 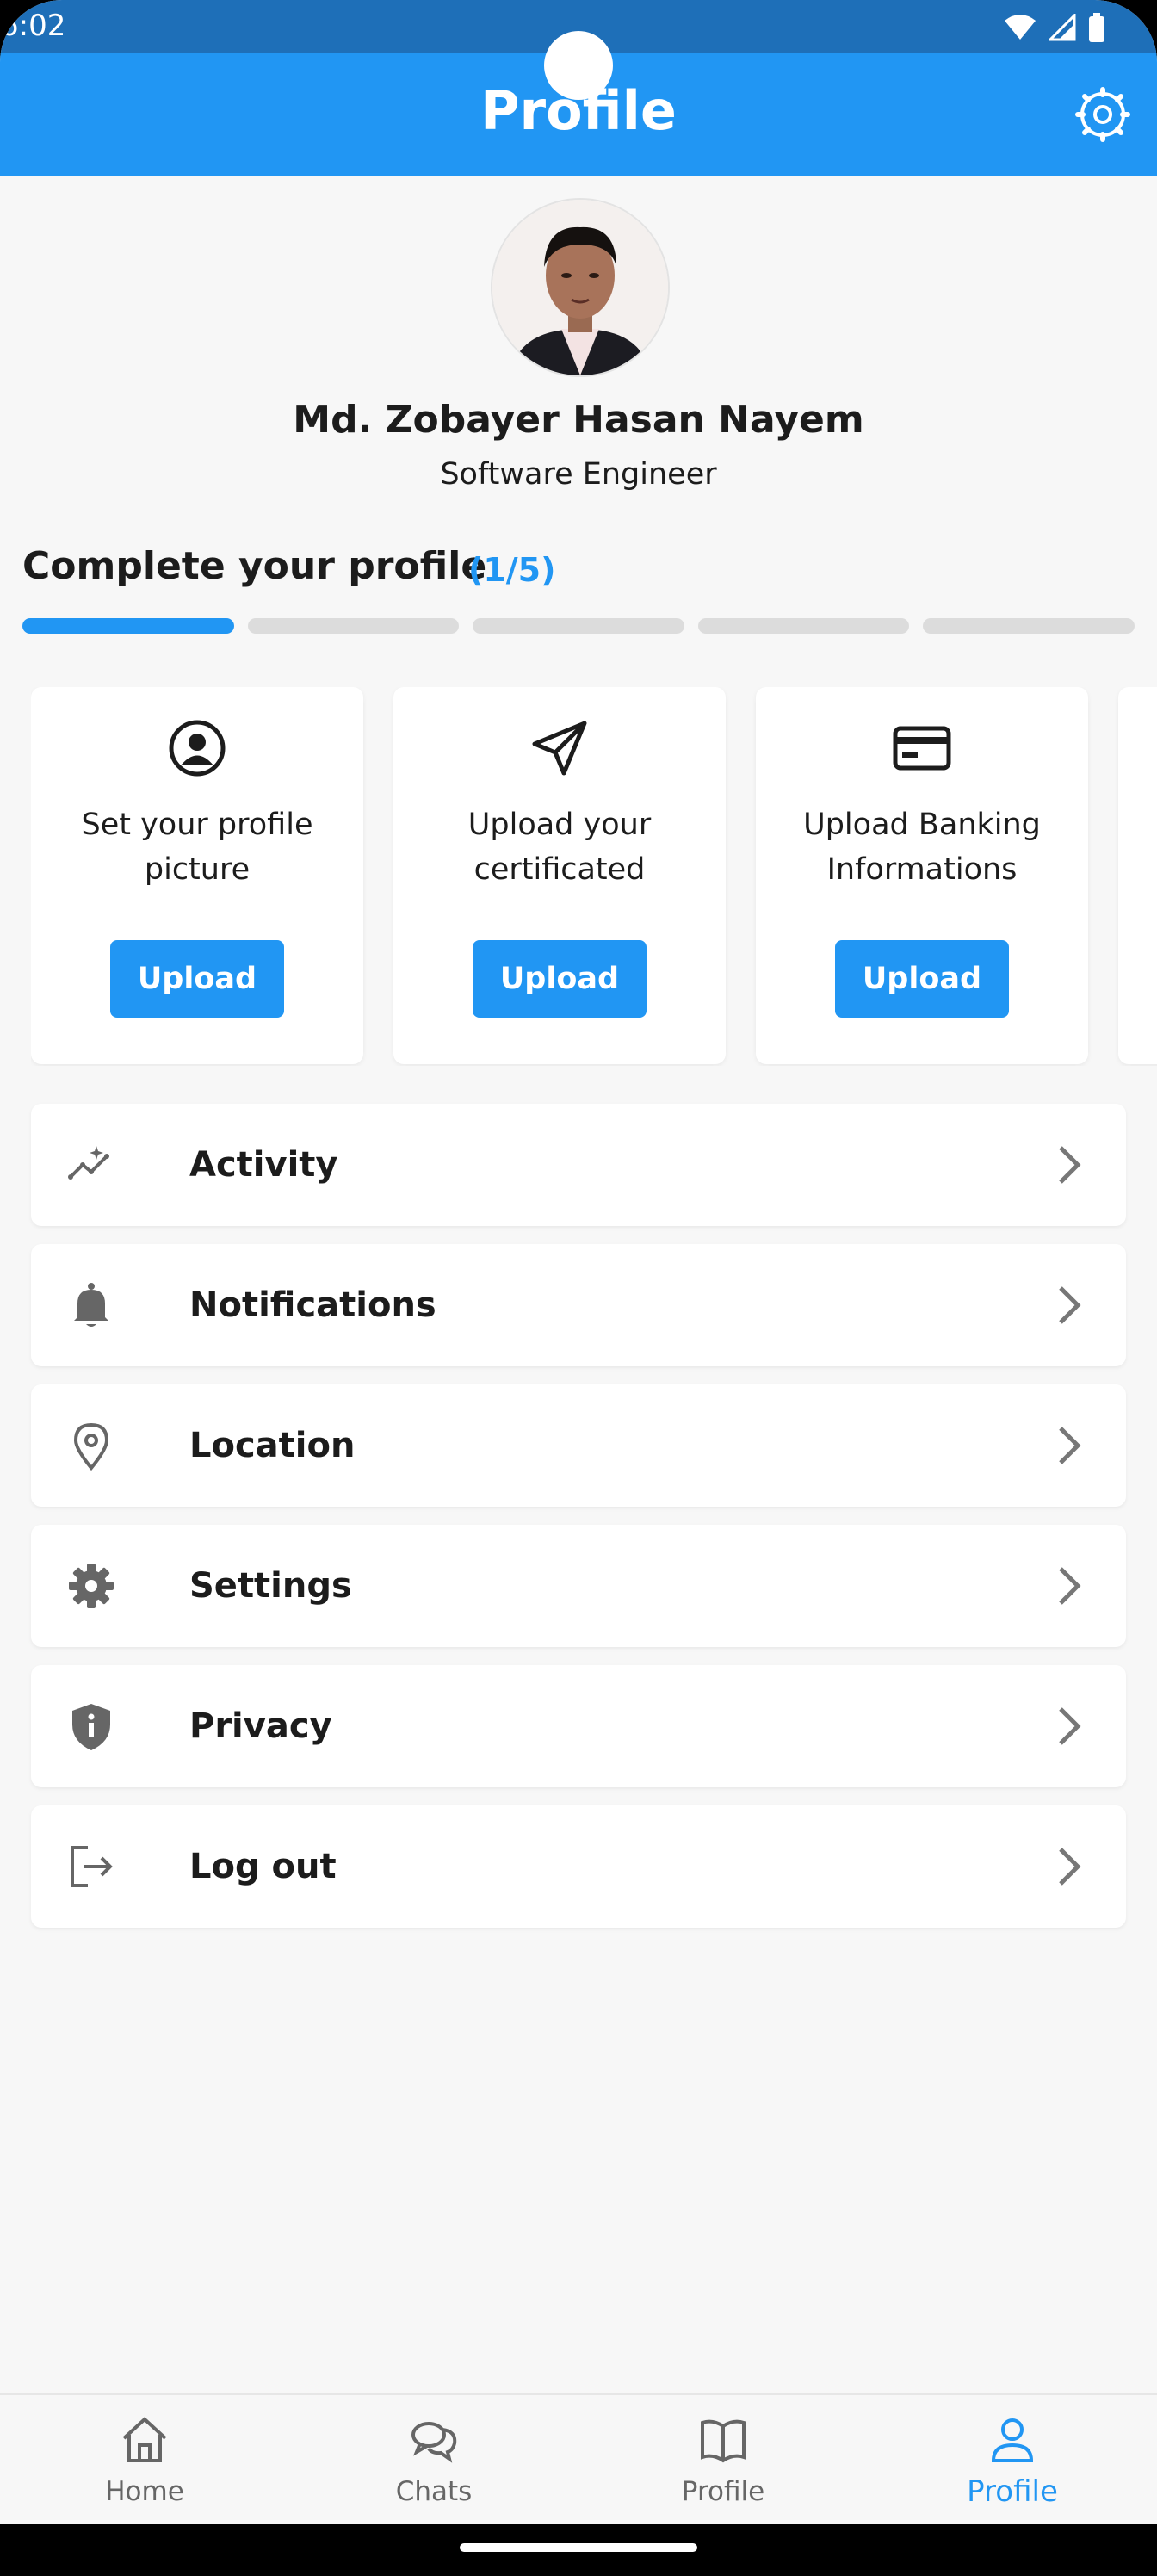 I want to click on shield-icon, so click(x=91, y=1727).